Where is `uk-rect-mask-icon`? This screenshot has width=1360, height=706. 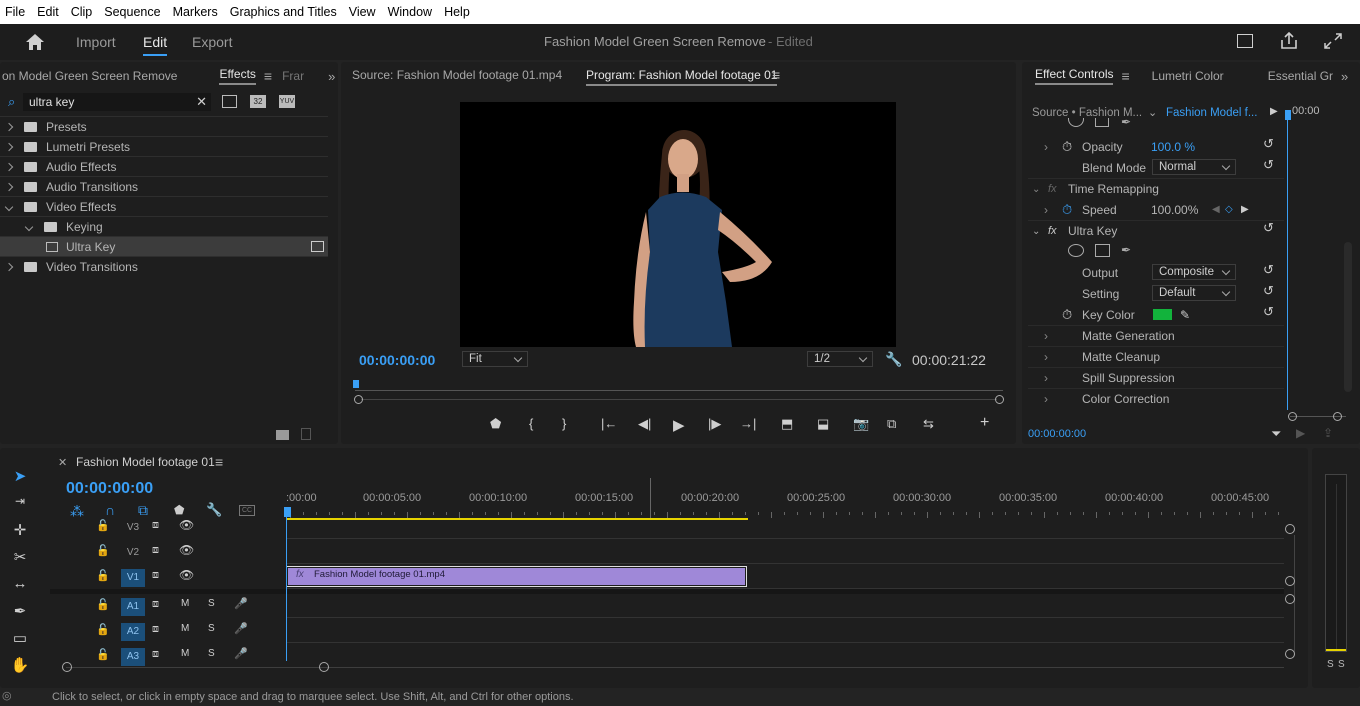 uk-rect-mask-icon is located at coordinates (1102, 250).